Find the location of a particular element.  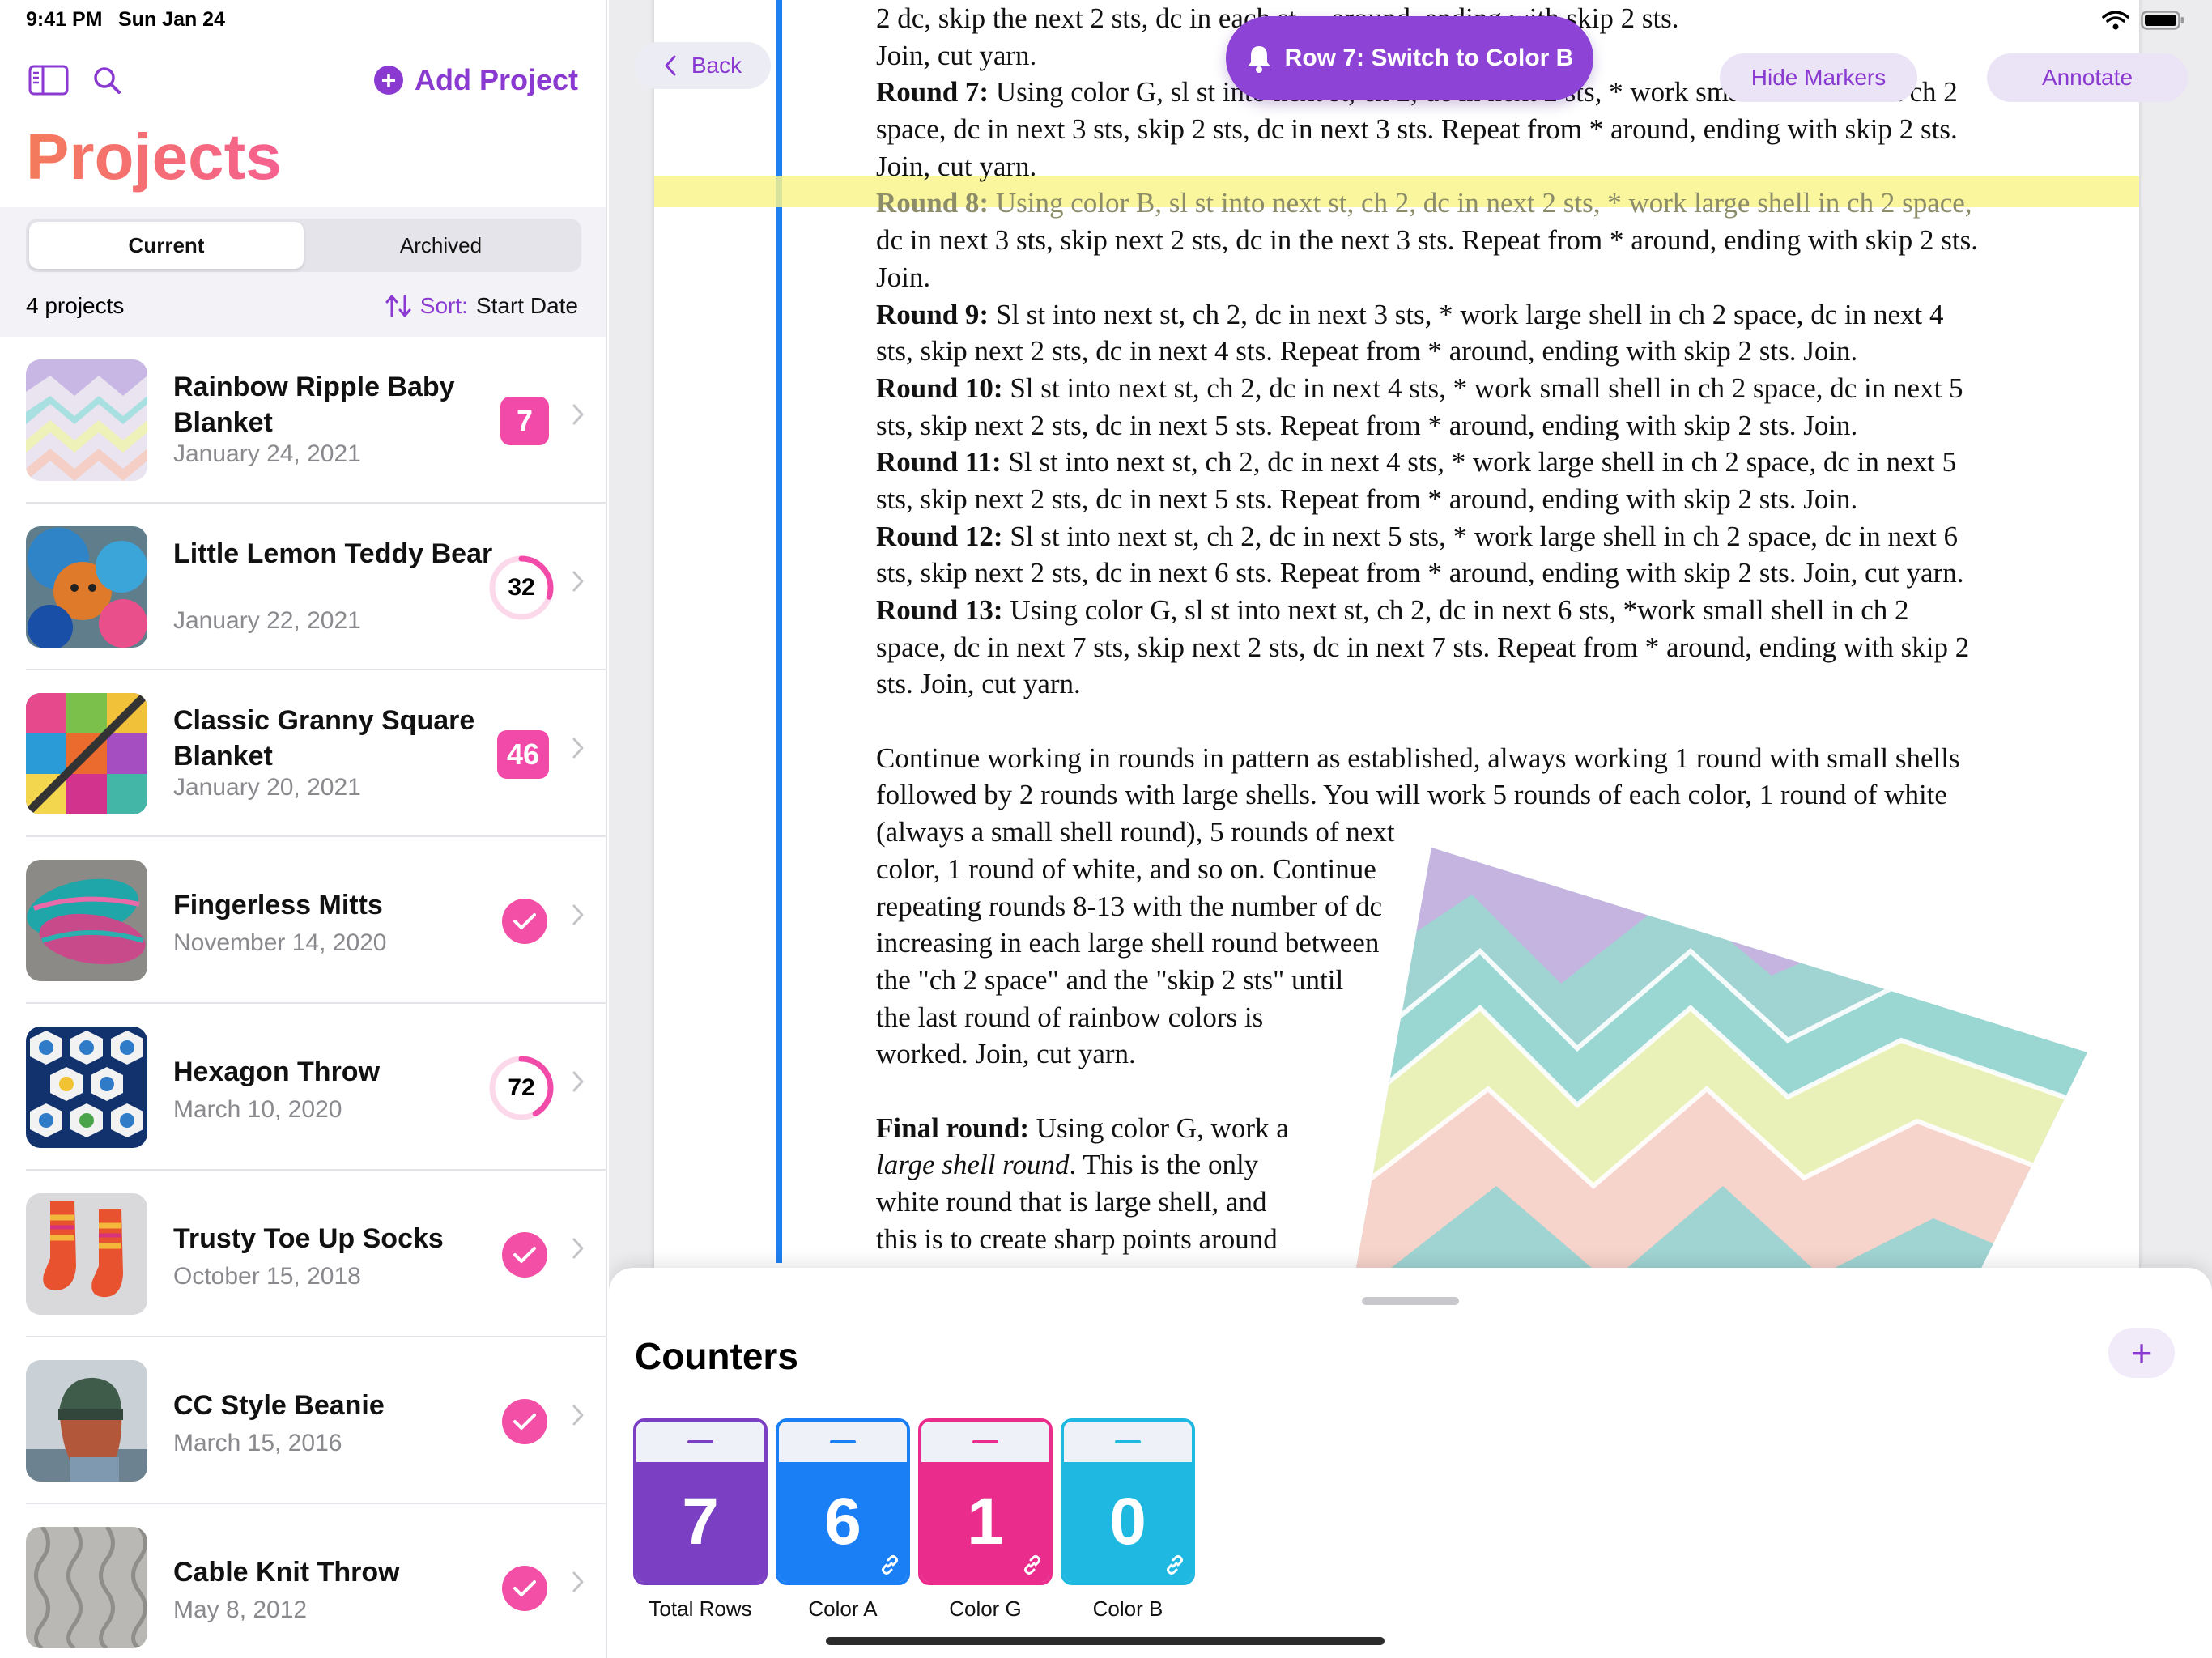

project-name: Cable Knit Throw is located at coordinates (286, 1572).